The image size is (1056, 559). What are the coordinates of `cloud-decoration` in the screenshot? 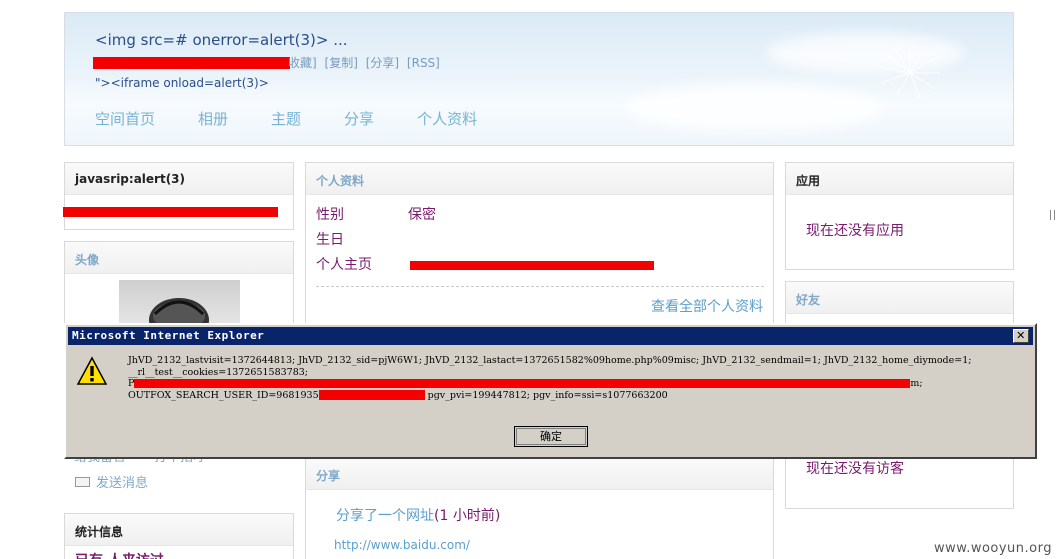 It's located at (755, 108).